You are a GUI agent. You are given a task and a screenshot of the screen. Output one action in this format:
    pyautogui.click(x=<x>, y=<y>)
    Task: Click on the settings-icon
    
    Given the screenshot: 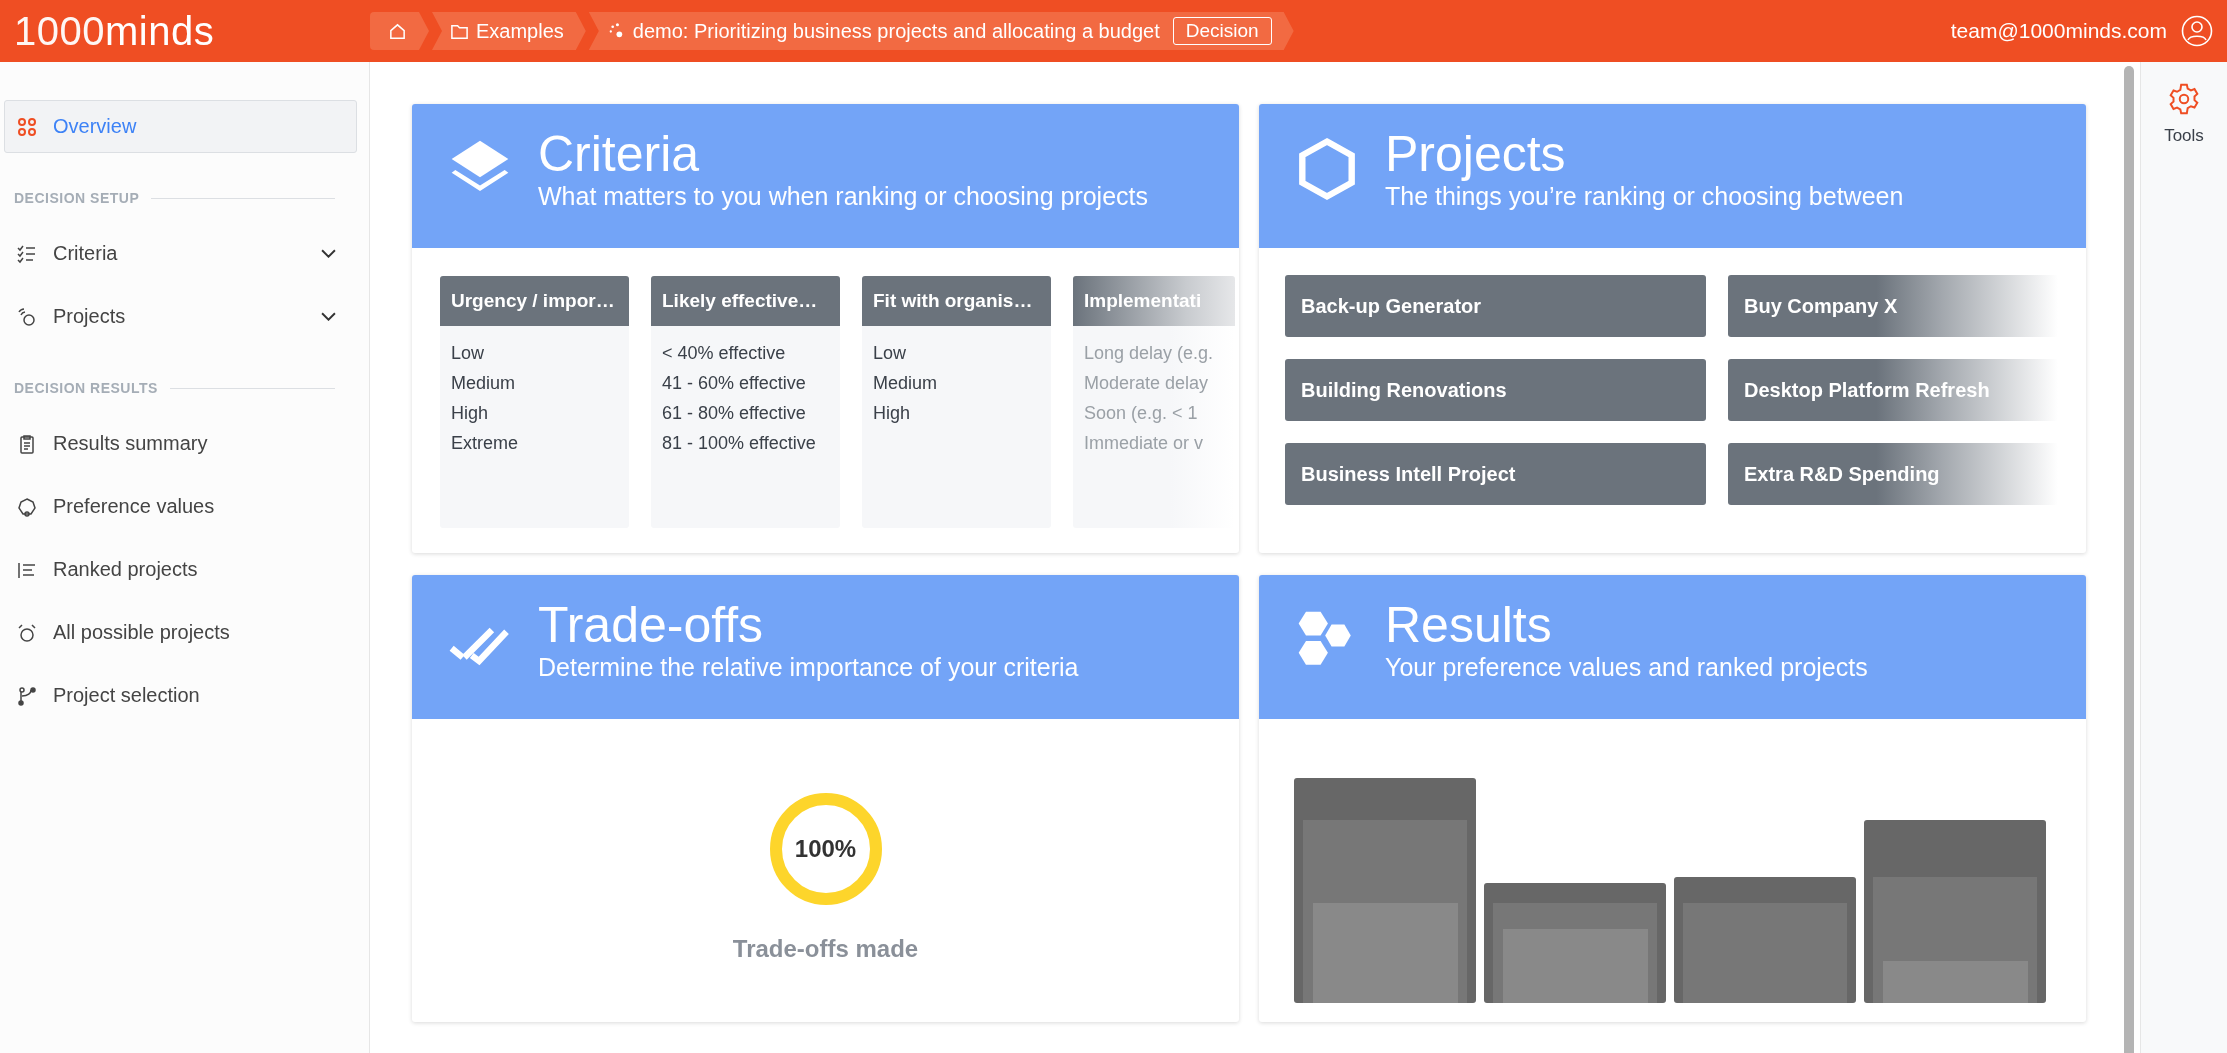 What is the action you would take?
    pyautogui.click(x=2184, y=99)
    